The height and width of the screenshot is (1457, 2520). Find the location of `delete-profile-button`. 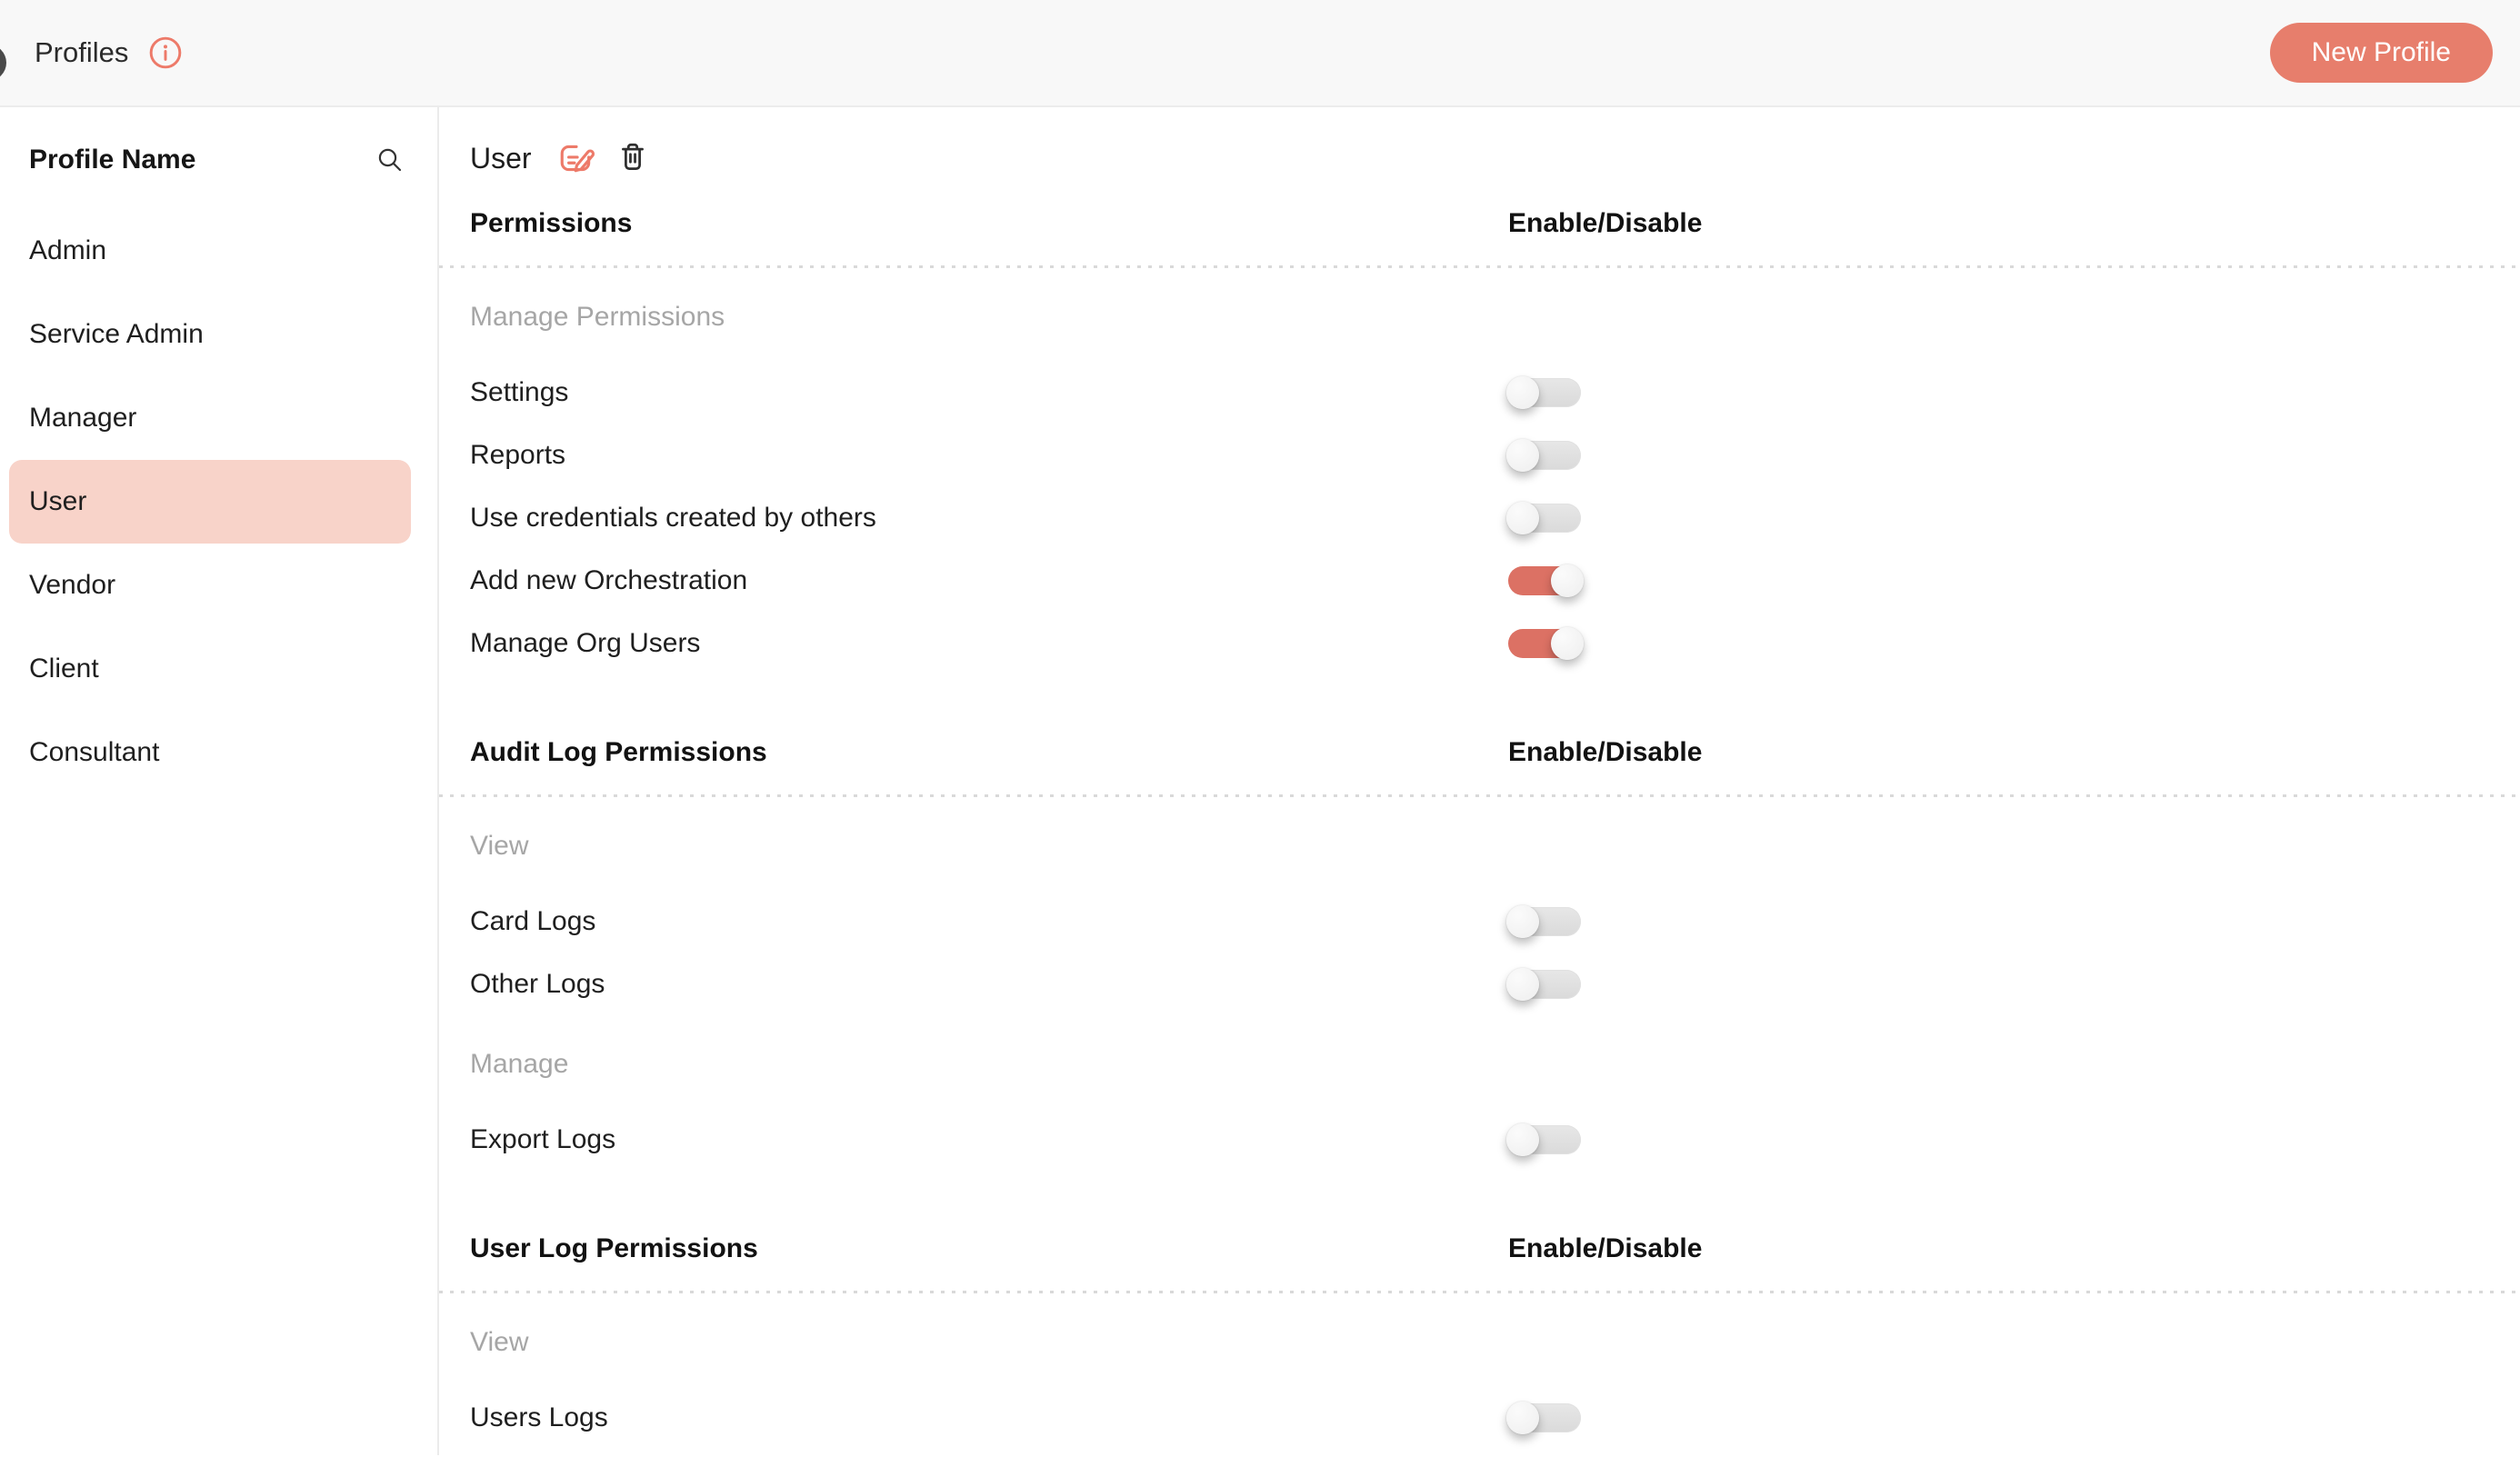

delete-profile-button is located at coordinates (632, 158).